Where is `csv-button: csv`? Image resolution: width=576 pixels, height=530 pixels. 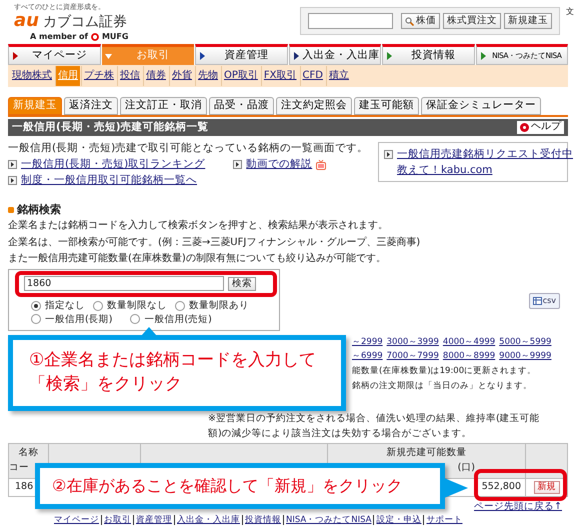 csv-button: csv is located at coordinates (544, 300).